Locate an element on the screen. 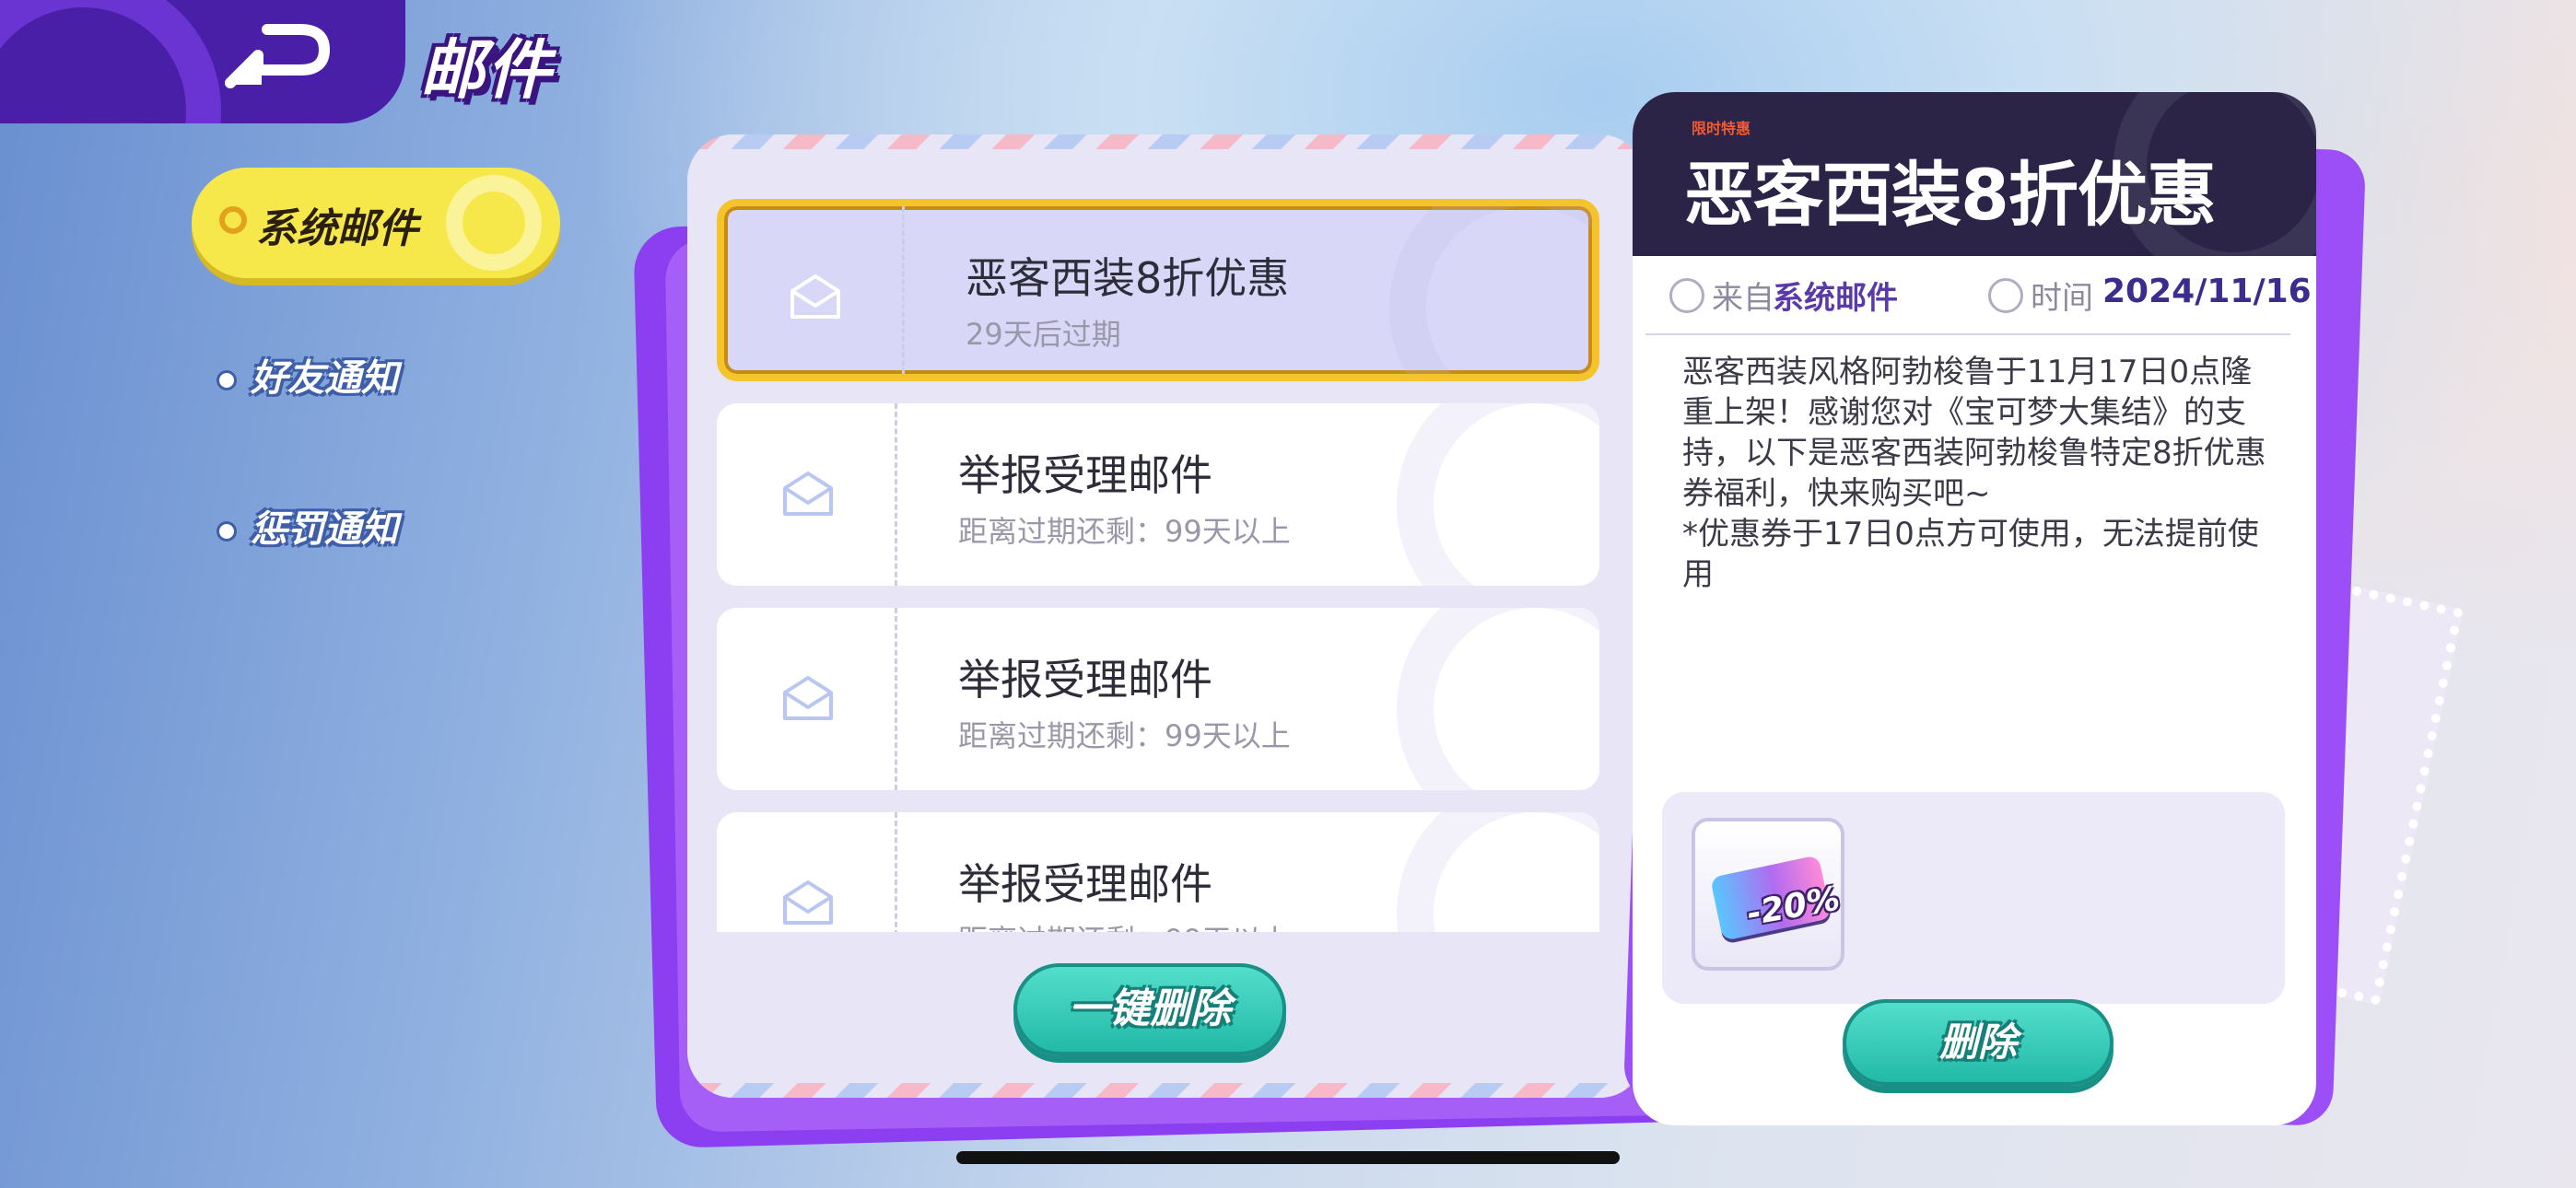 Image resolution: width=2576 pixels, height=1188 pixels. airmail-stripe-bottom is located at coordinates (1166, 1091).